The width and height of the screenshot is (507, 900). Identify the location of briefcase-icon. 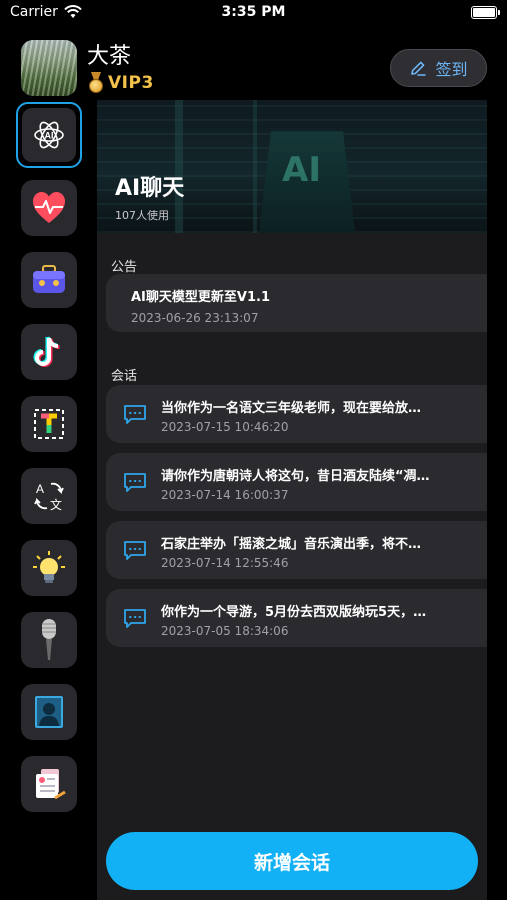
(49, 279).